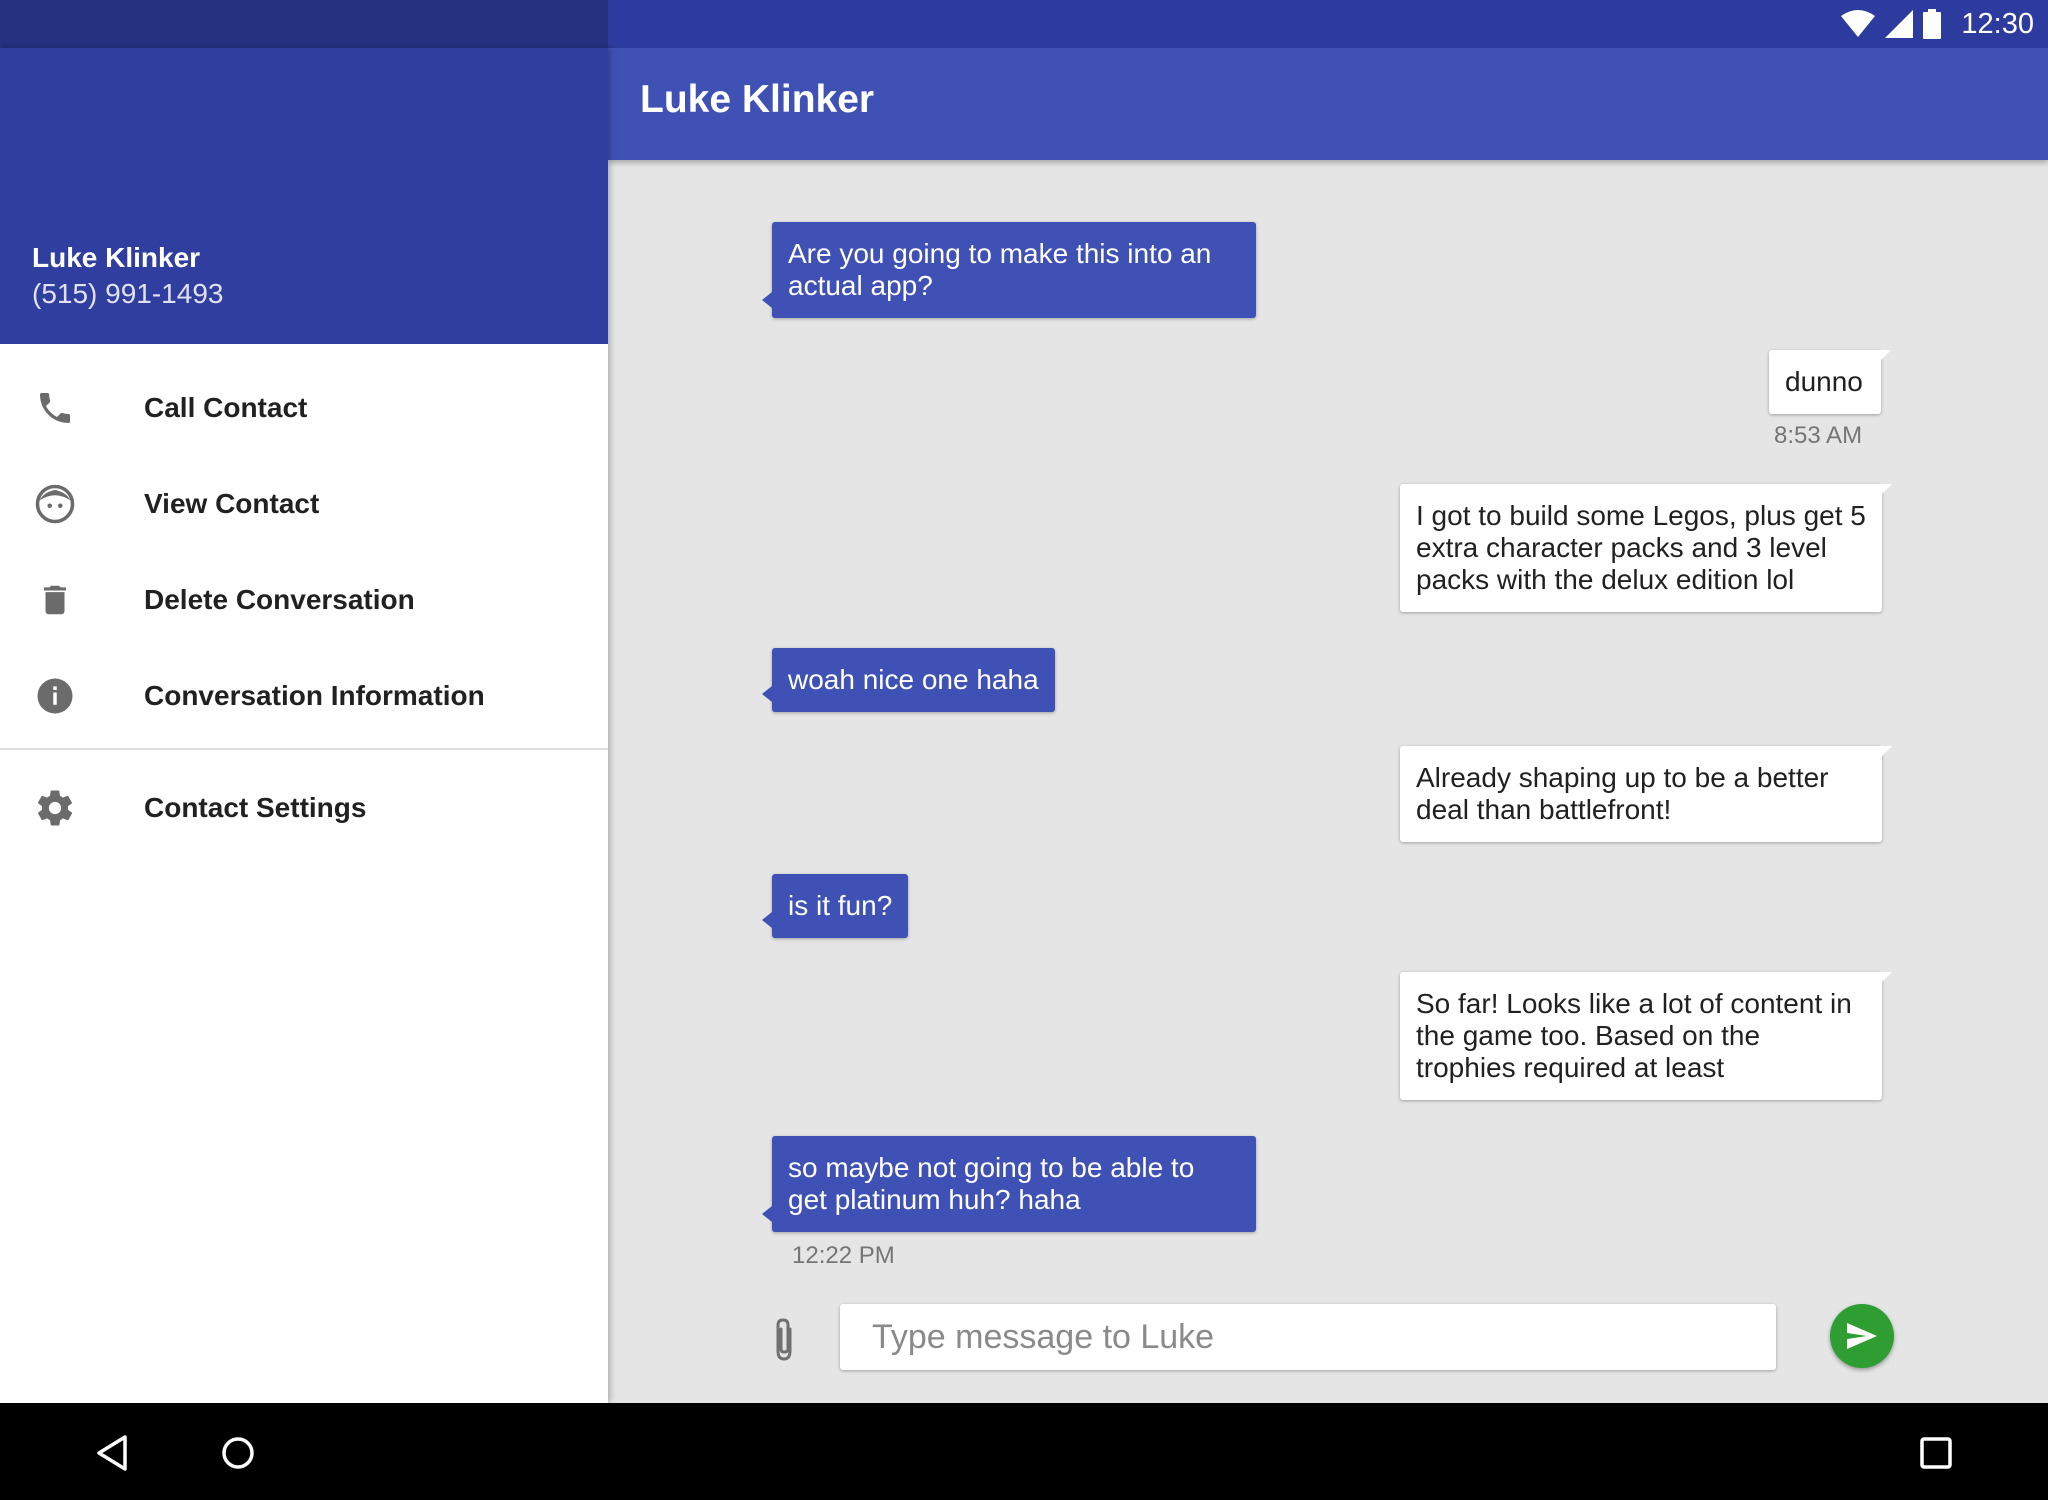 The height and width of the screenshot is (1500, 2048). I want to click on signal-icon, so click(1899, 24).